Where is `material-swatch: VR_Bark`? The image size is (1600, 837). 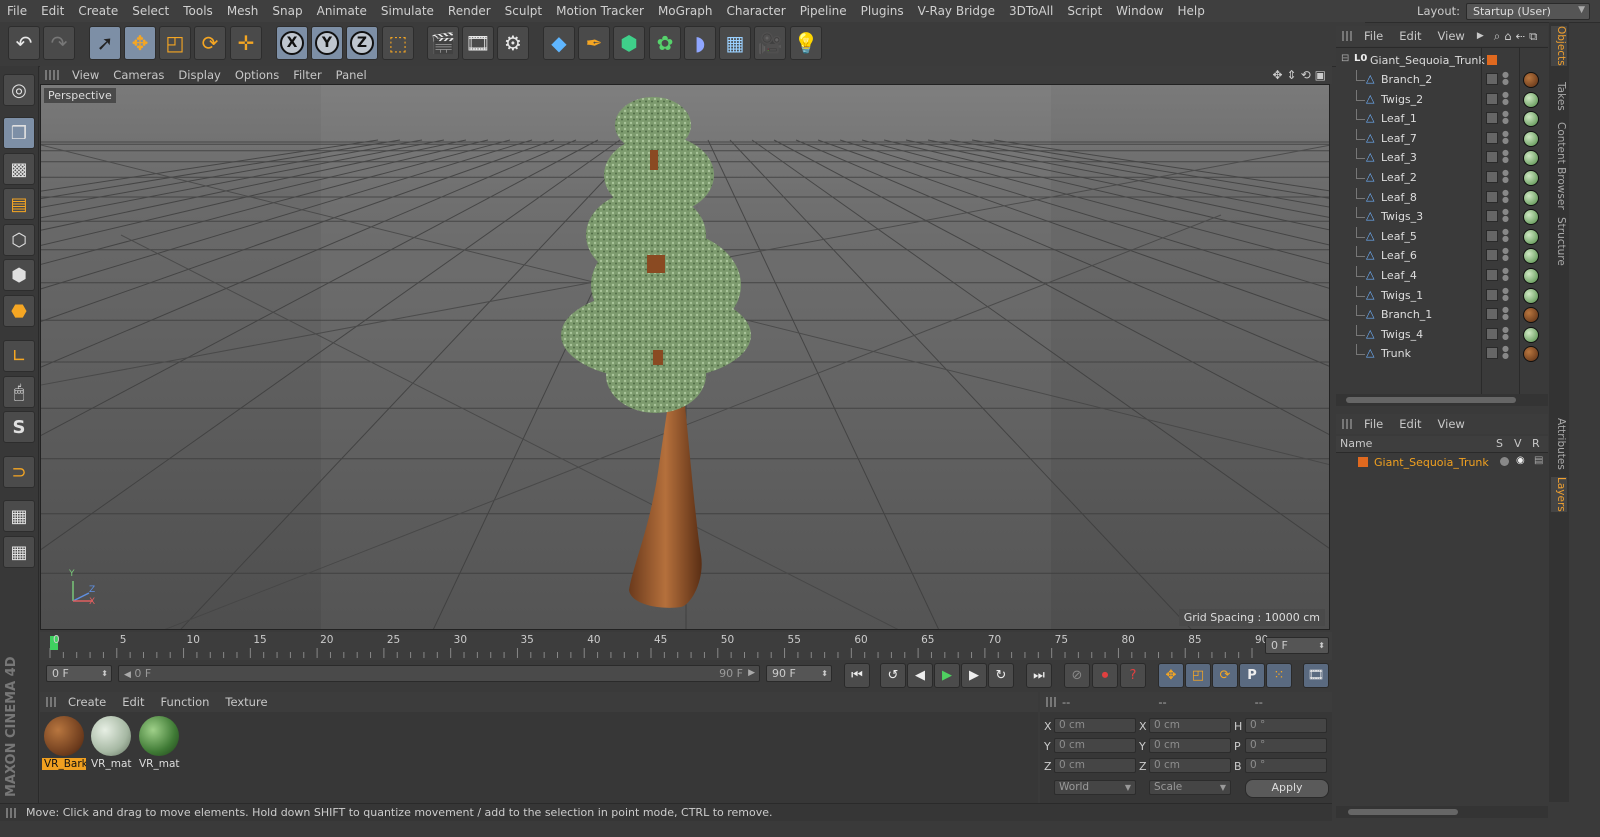
material-swatch: VR_Bark is located at coordinates (64, 742).